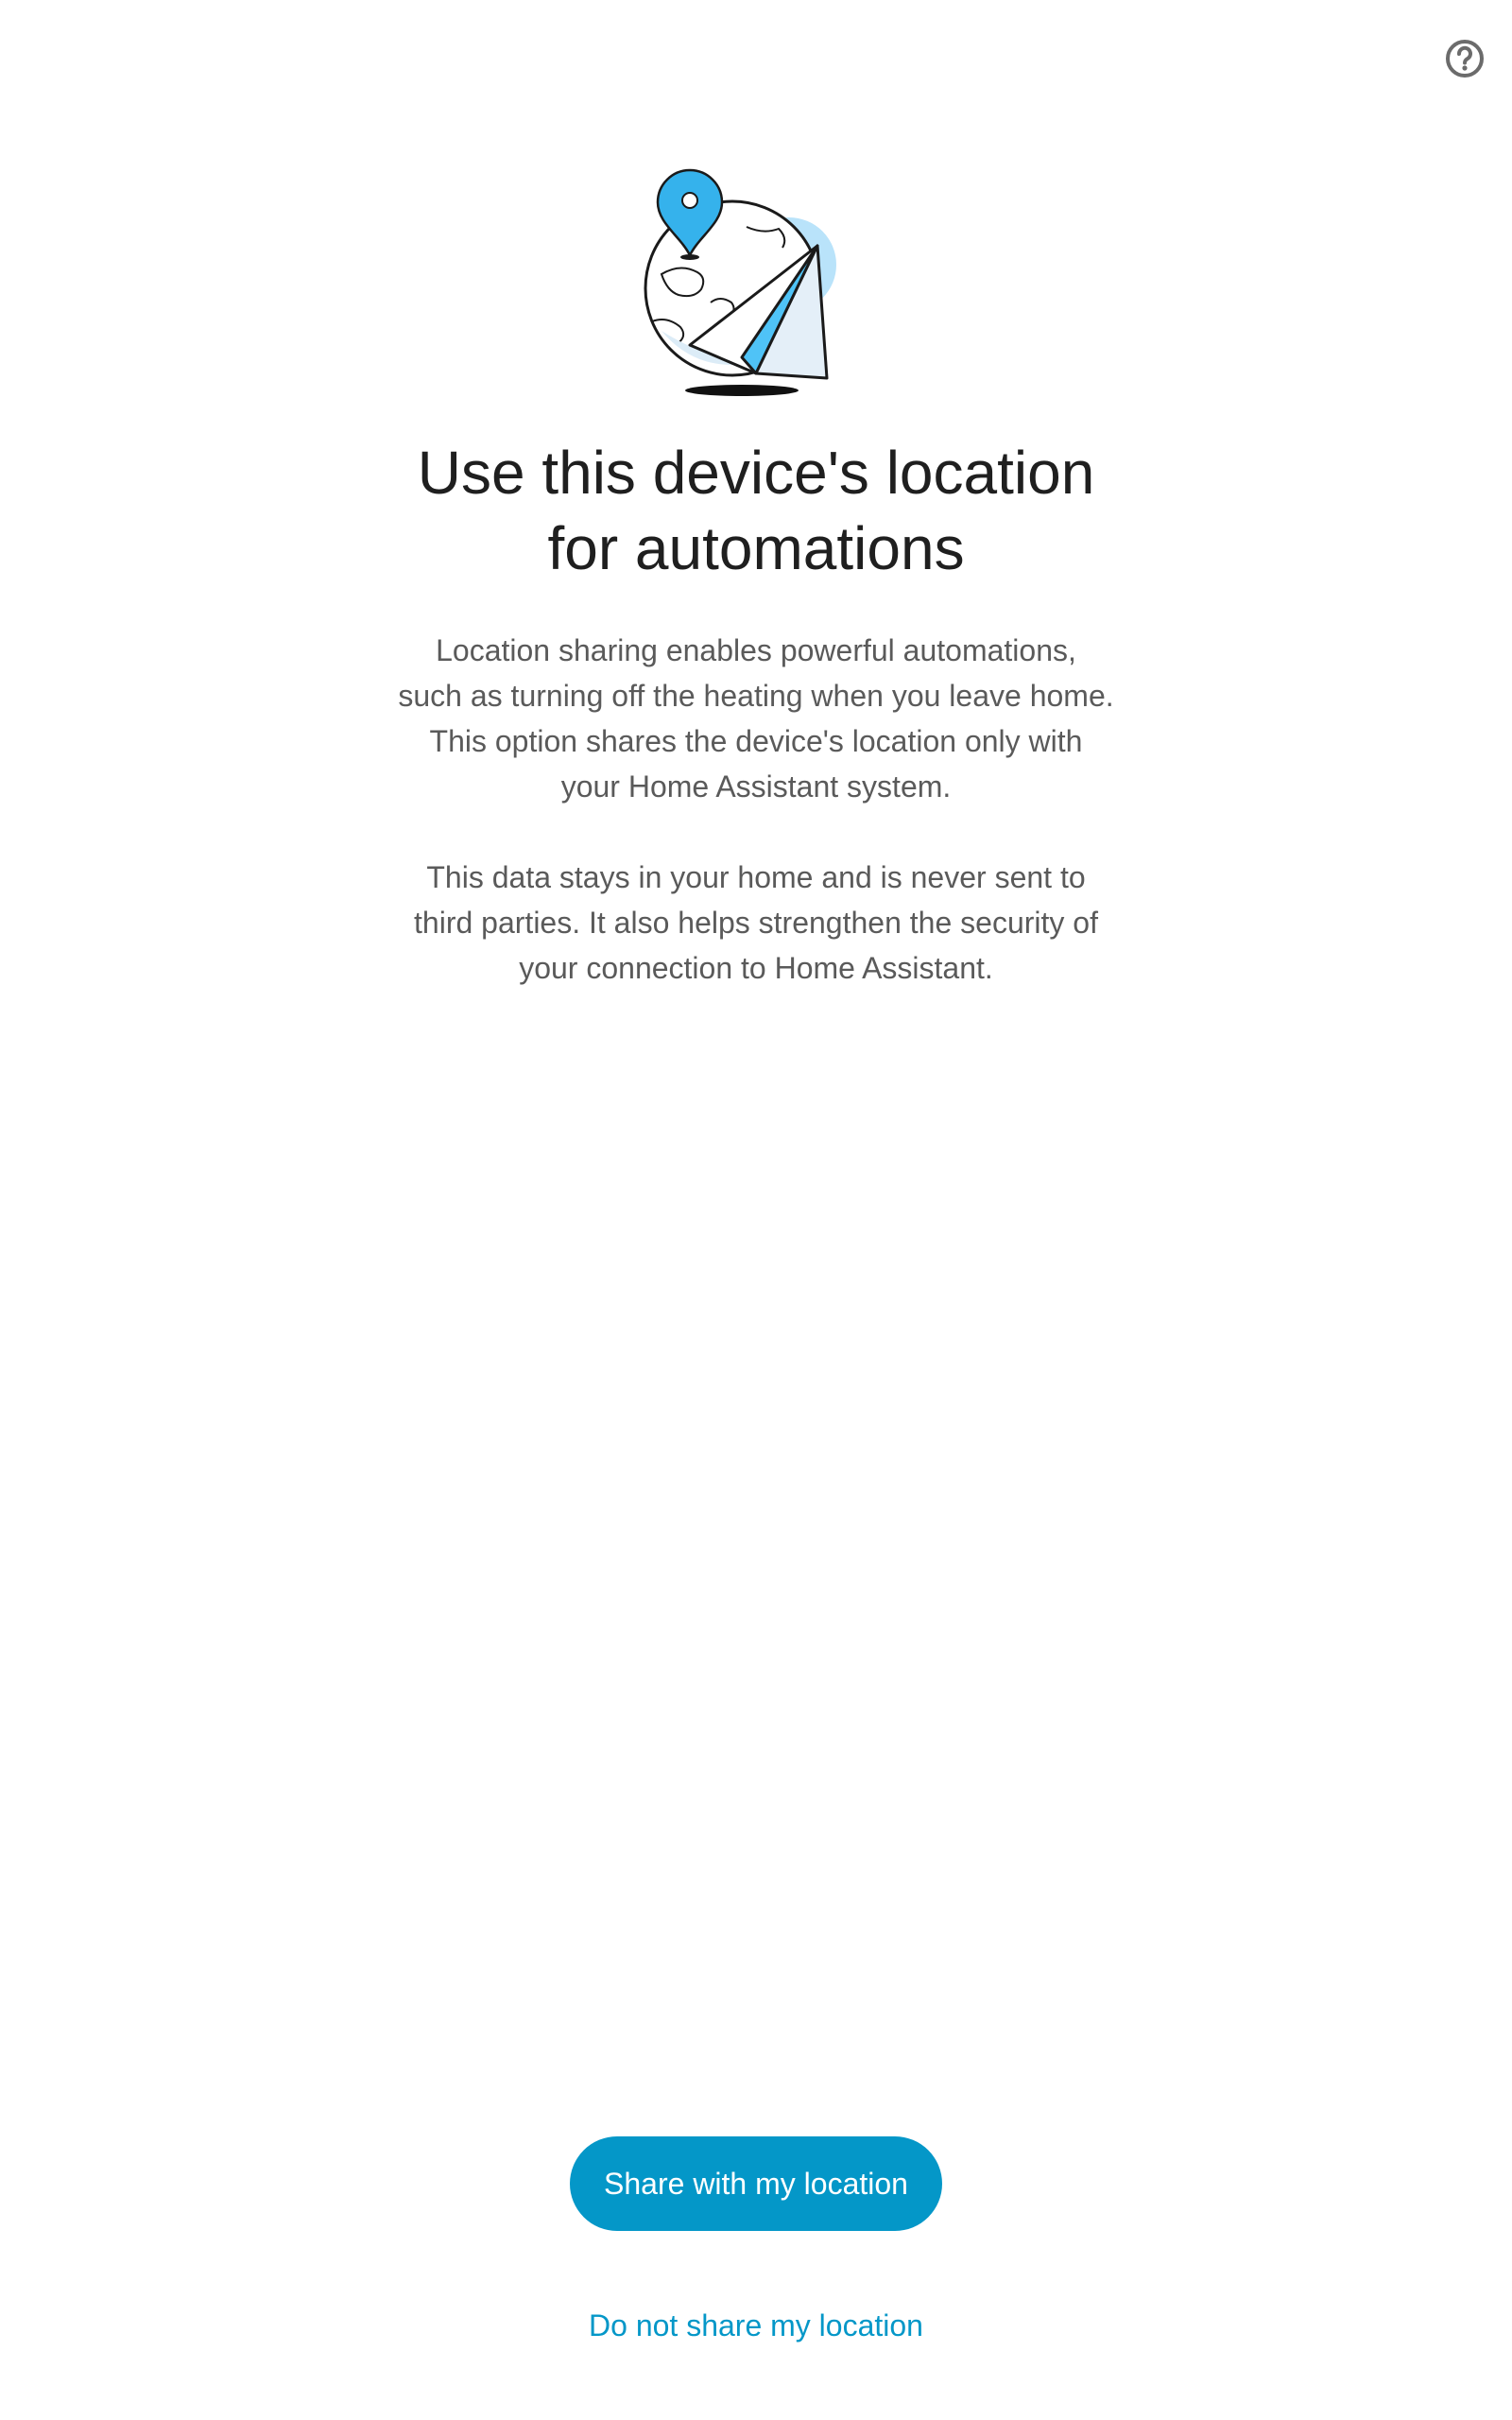 The height and width of the screenshot is (2420, 1512). Describe the element at coordinates (756, 2325) in the screenshot. I see `decline-location-button: Do not share my location` at that location.